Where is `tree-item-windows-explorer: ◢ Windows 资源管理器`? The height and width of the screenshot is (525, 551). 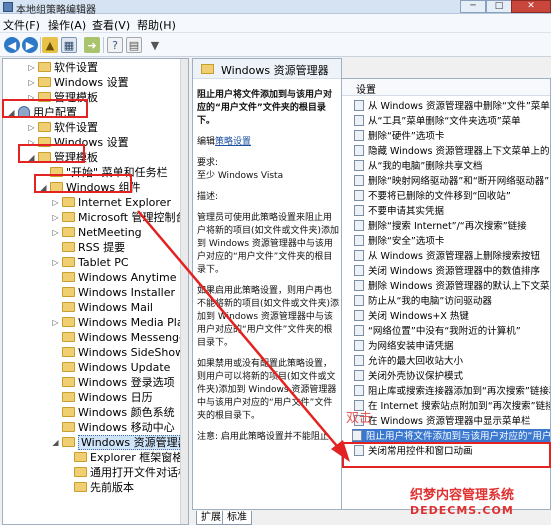
tree-item-windows-explorer: ◢ Windows 资源管理器 is located at coordinates (119, 442).